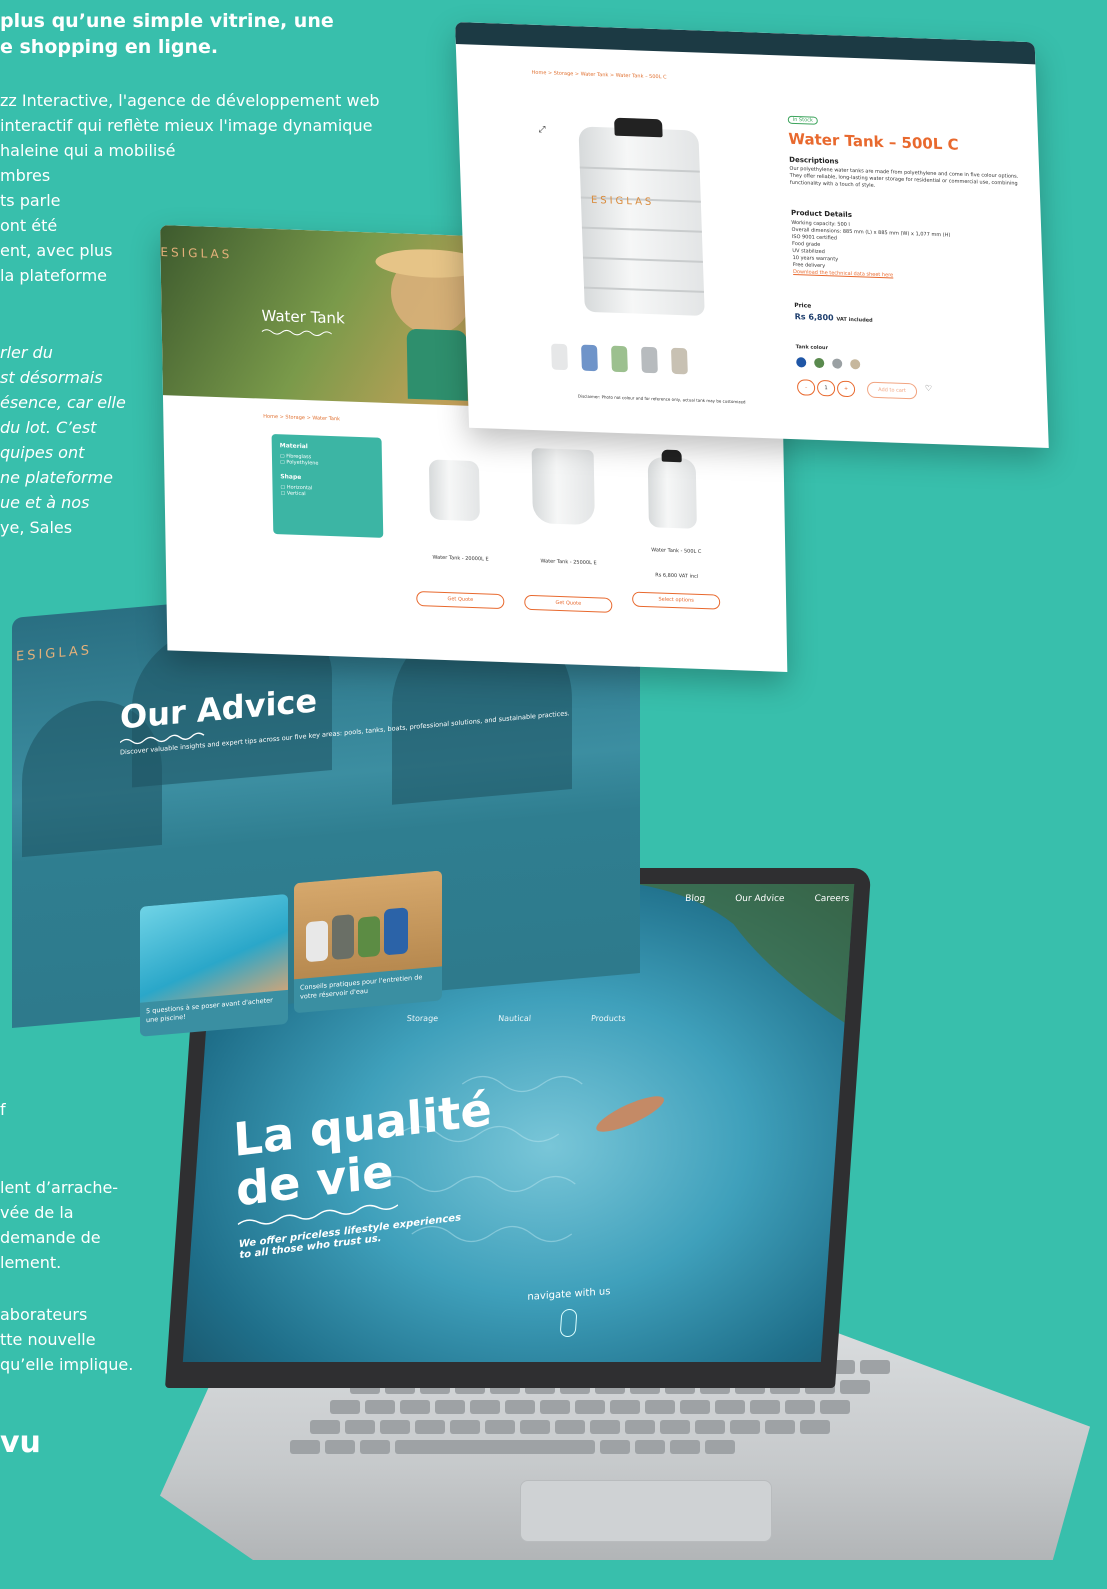 Image resolution: width=1107 pixels, height=1589 pixels. Describe the element at coordinates (622, 201) in the screenshot. I see `tank-brand-text: ESIGLAS` at that location.